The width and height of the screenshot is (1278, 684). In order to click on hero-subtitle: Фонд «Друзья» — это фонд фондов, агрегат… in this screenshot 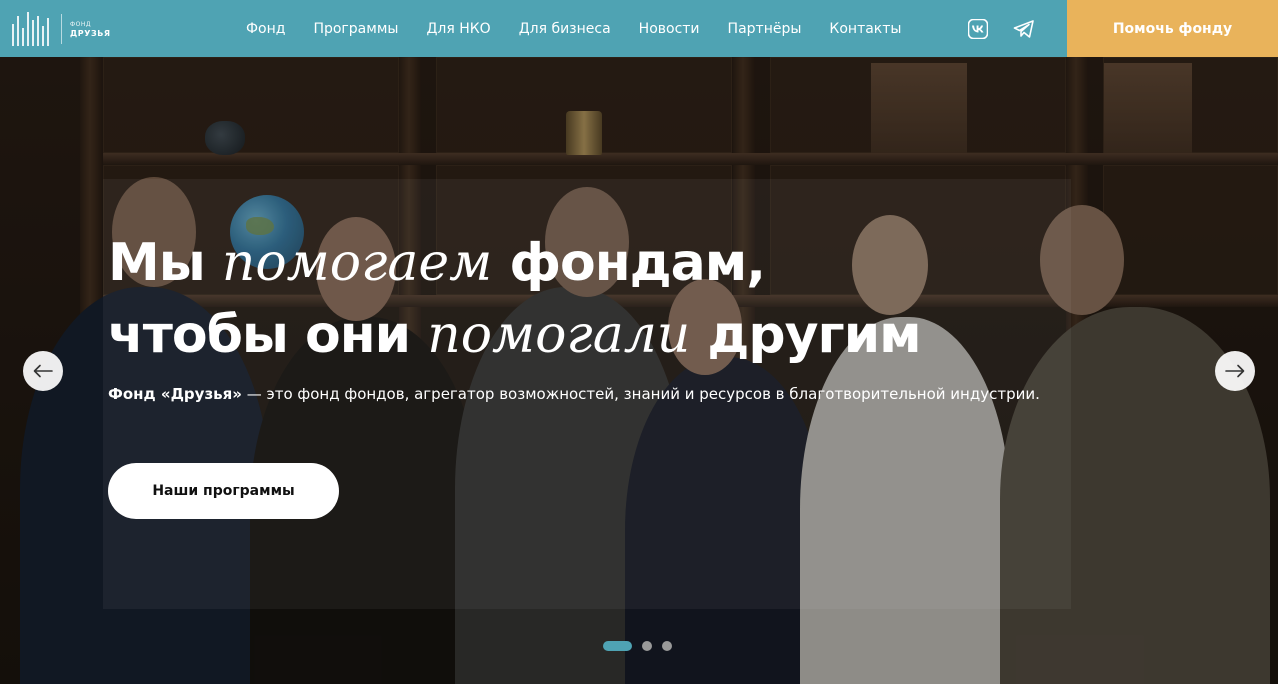, I will do `click(574, 394)`.